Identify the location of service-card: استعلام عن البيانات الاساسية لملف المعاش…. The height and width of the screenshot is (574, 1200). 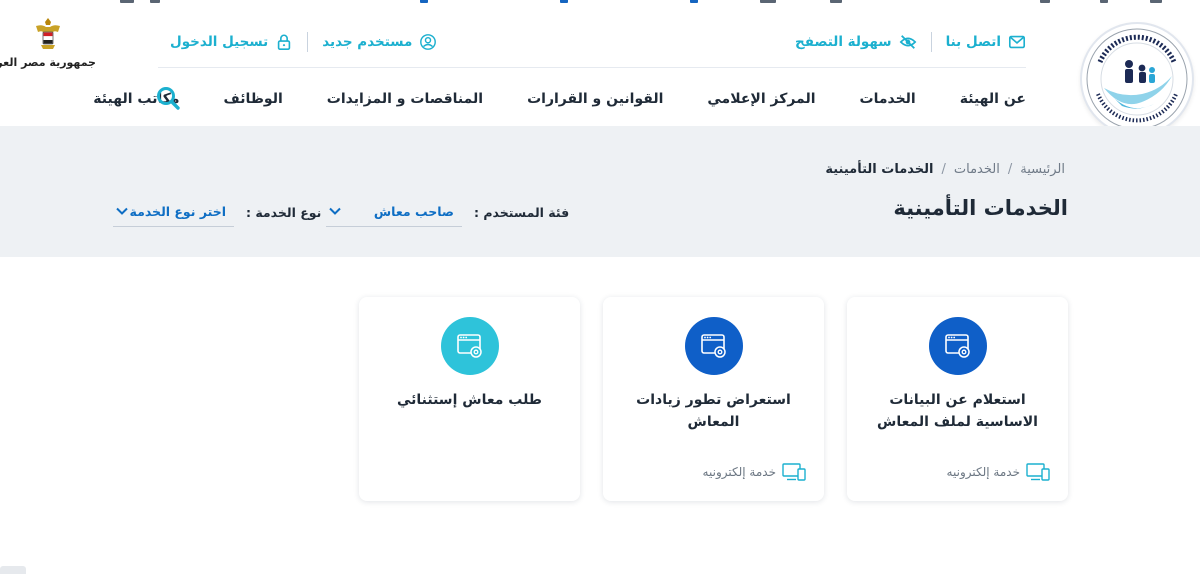
(957, 399).